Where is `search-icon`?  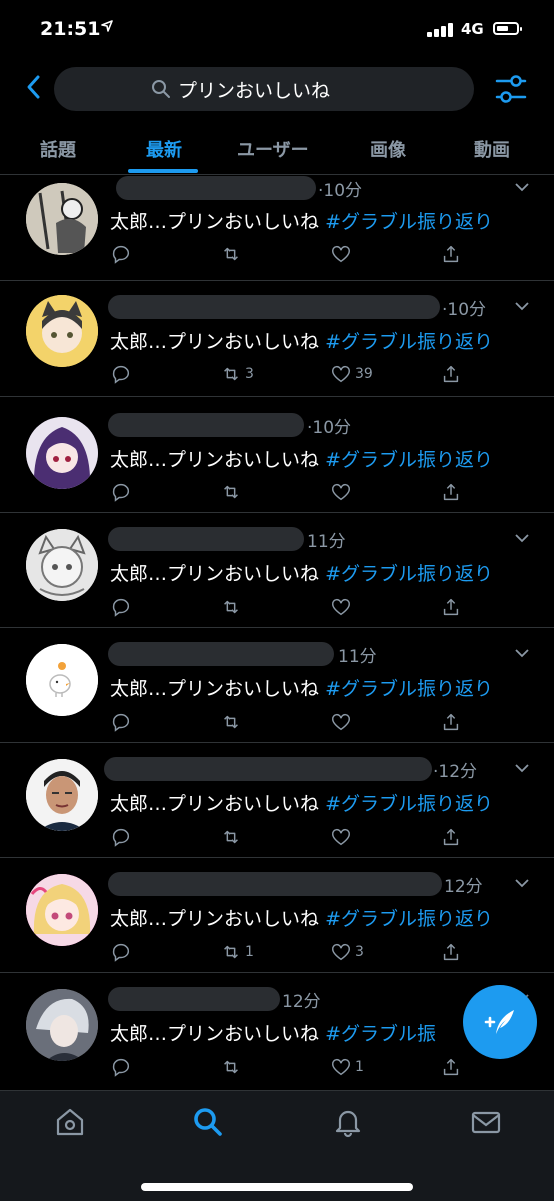
search-icon is located at coordinates (208, 1122).